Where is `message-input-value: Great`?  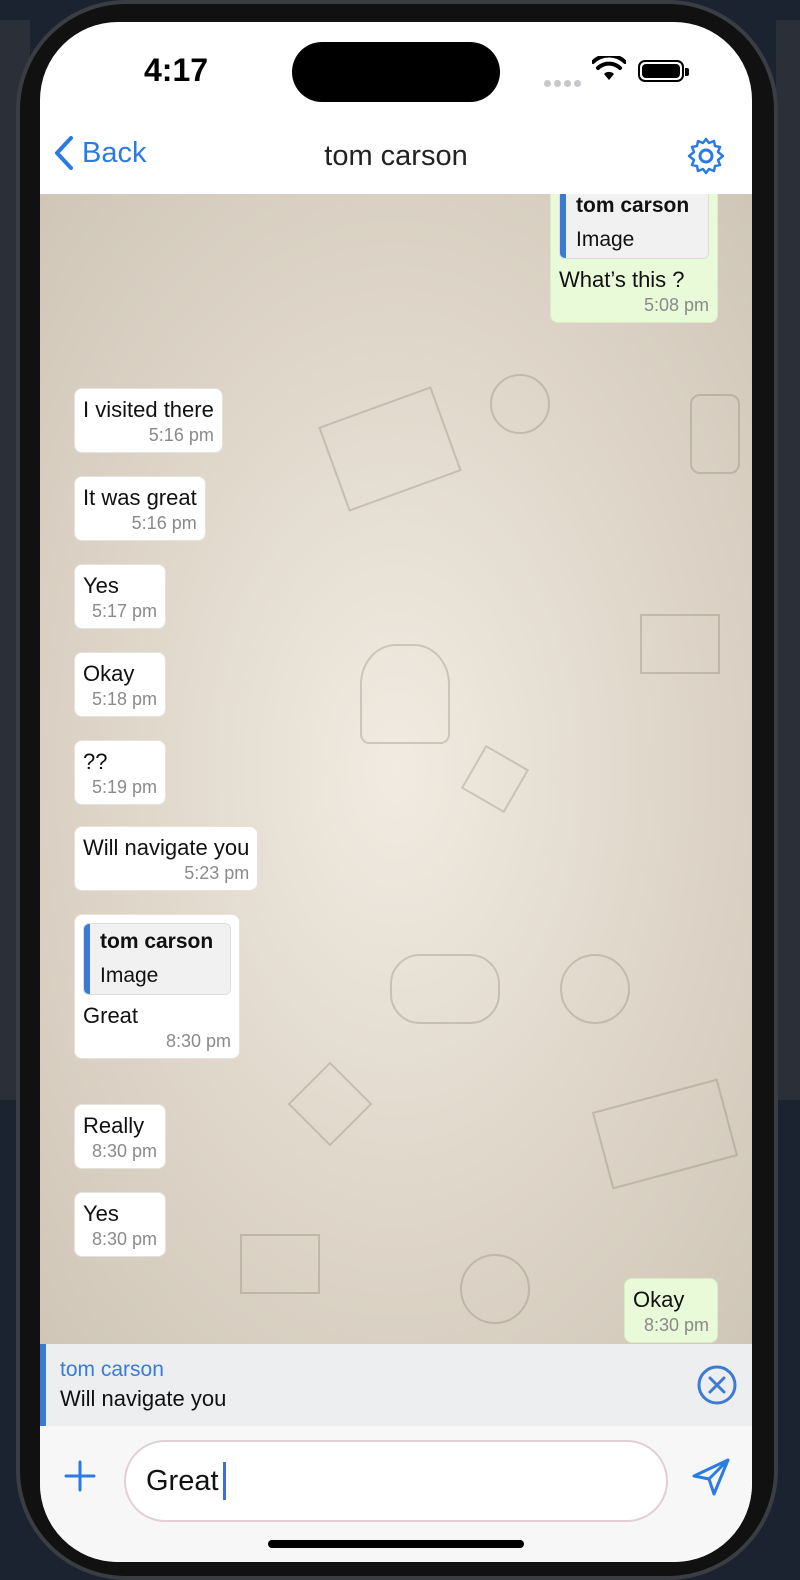
message-input-value: Great is located at coordinates (182, 1480).